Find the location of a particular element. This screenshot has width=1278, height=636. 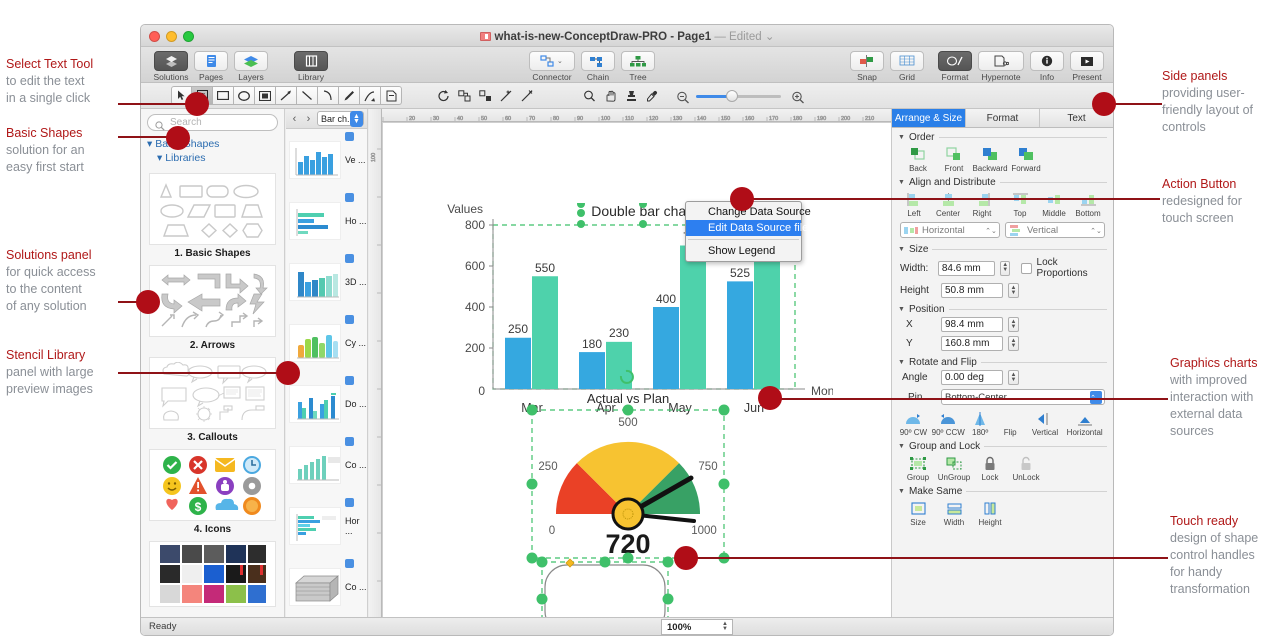

tree-item-libraries: ▾ Libraries is located at coordinates (212, 158).